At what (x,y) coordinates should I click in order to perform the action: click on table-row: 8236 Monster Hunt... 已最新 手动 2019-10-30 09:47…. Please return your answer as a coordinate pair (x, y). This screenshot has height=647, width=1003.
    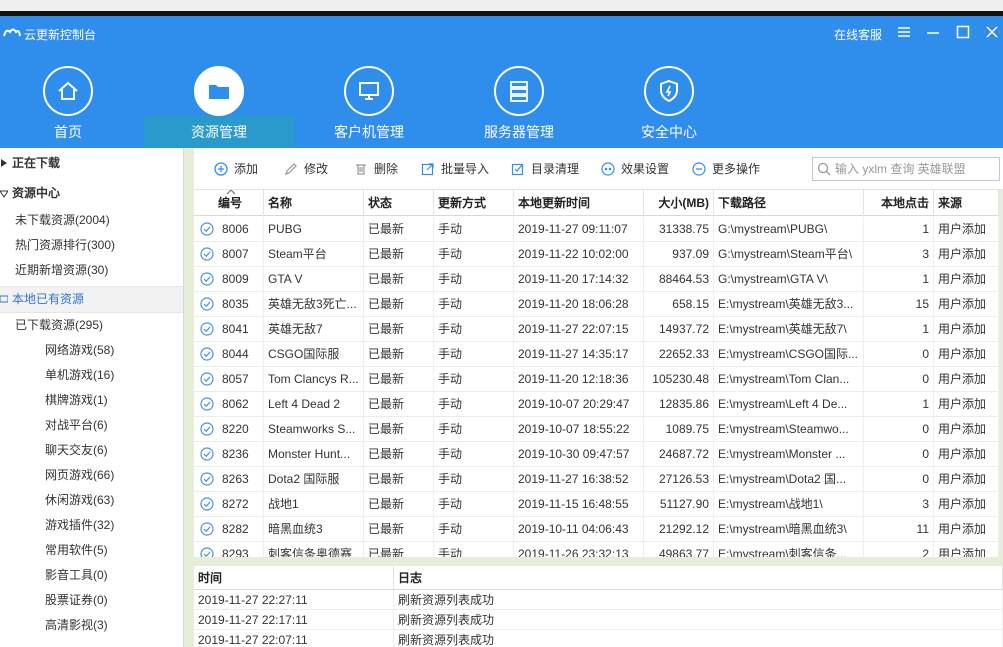
    Looking at the image, I should click on (596, 454).